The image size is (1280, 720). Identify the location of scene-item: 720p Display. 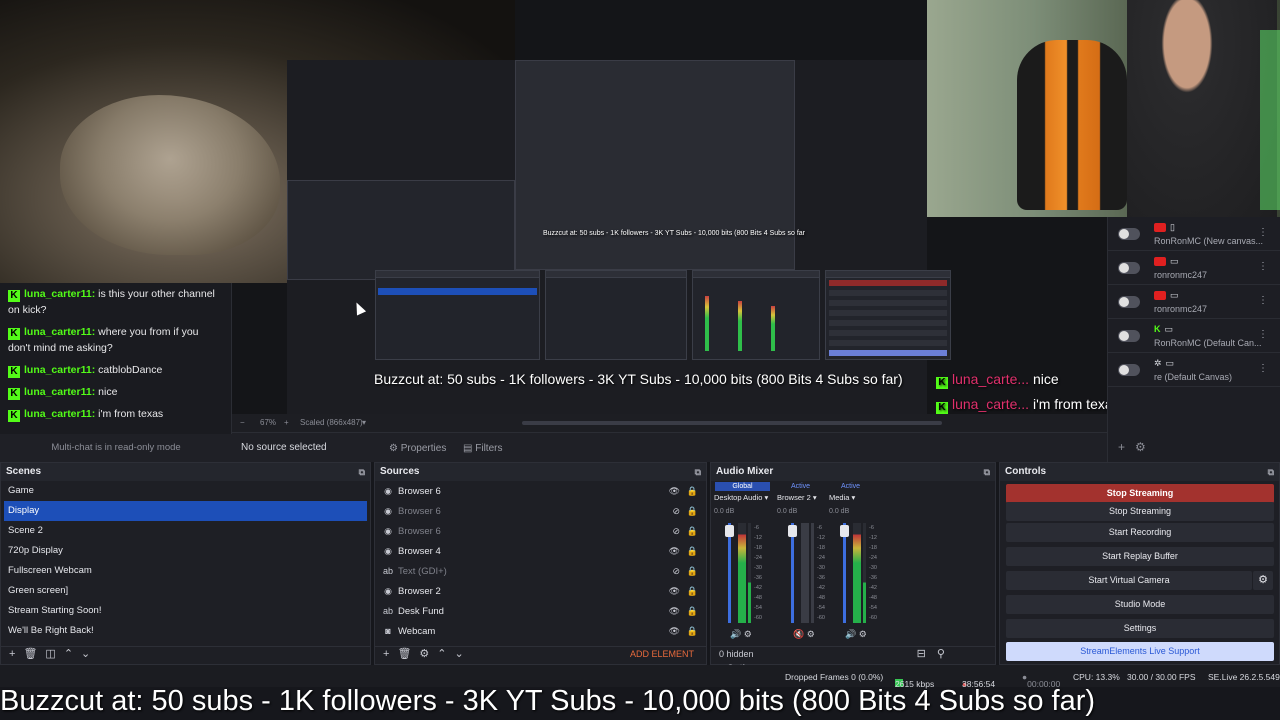
(185, 551).